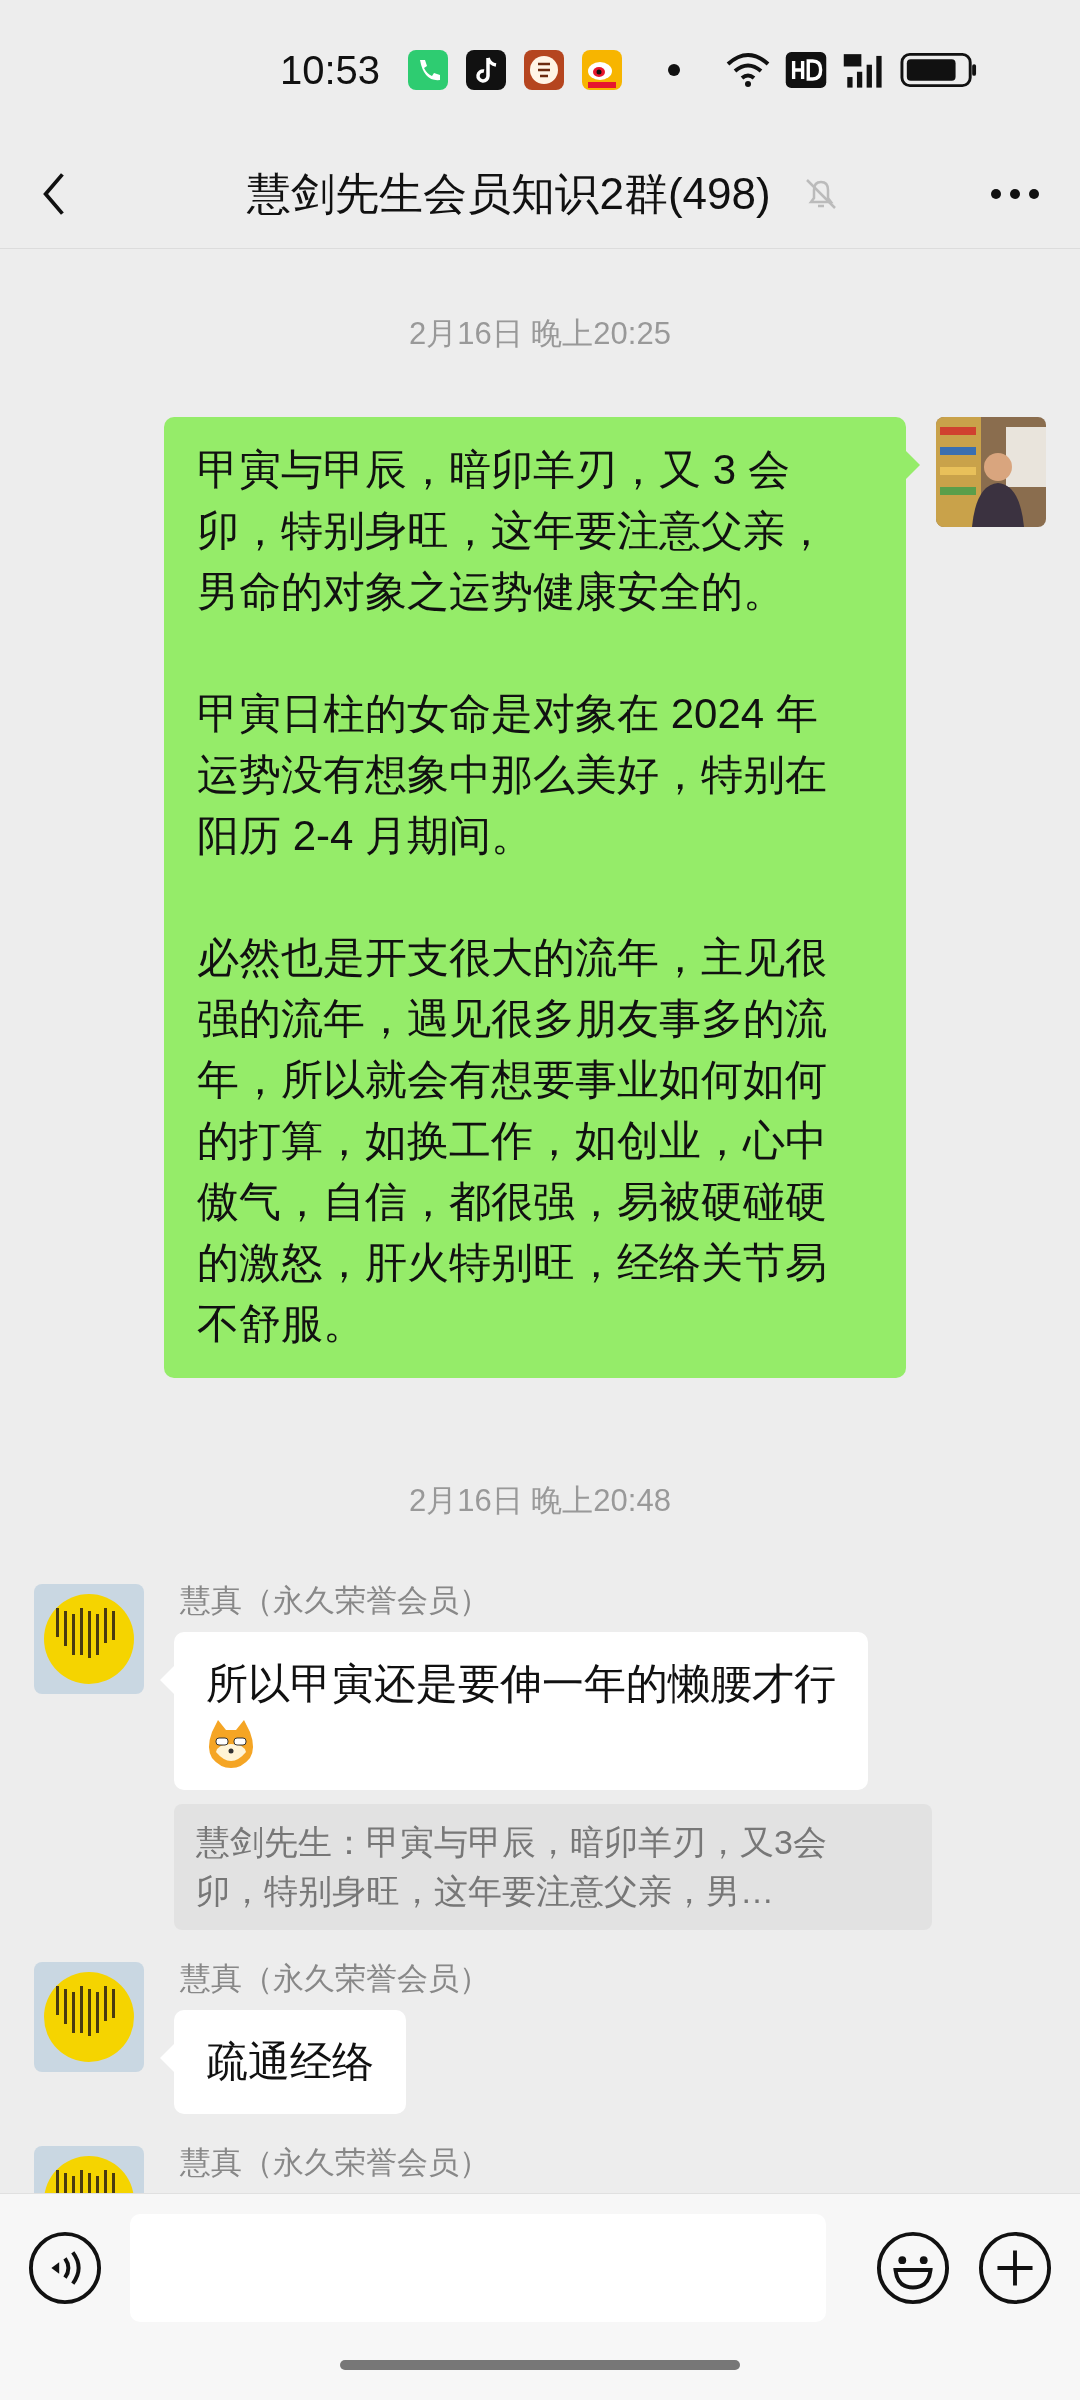  I want to click on chat-title: 慧剑先生会员知识2群(498), so click(509, 193).